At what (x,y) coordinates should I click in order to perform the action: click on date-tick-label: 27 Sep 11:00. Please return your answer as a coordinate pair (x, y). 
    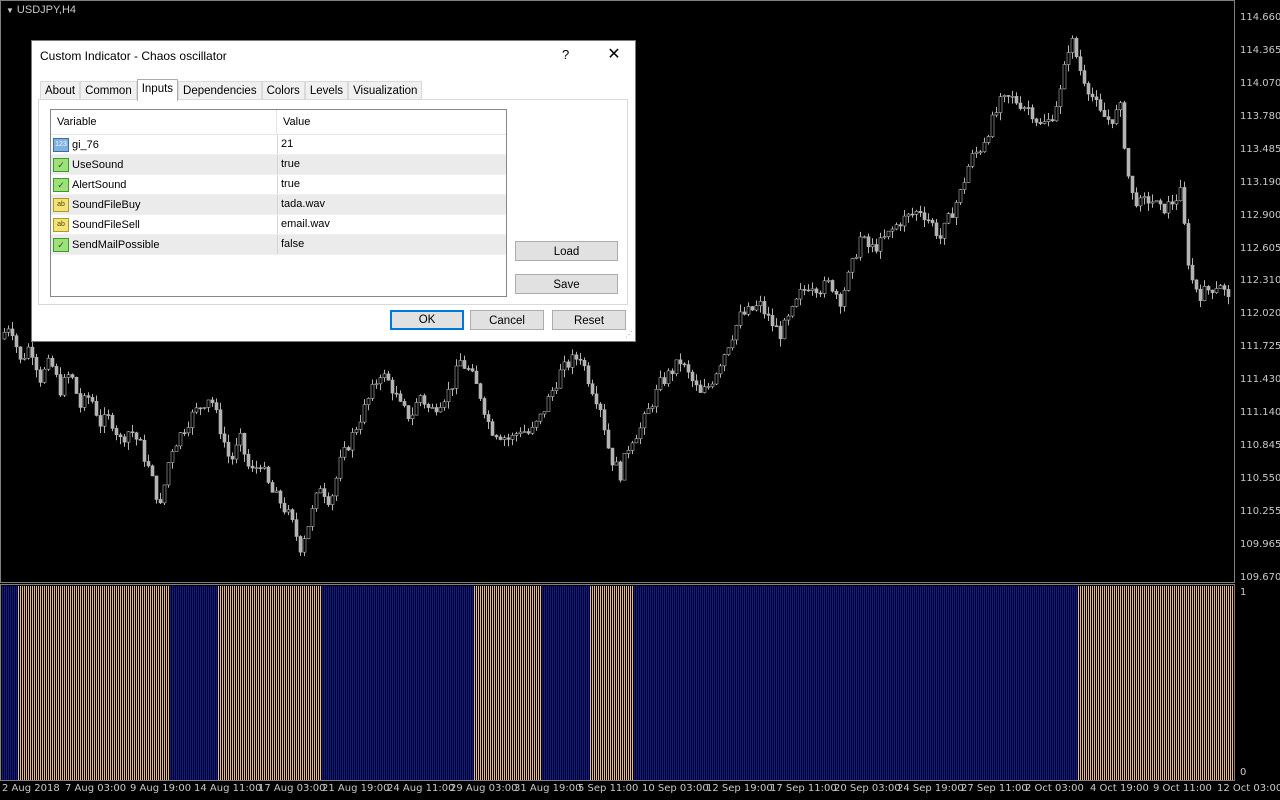
    Looking at the image, I should click on (994, 788).